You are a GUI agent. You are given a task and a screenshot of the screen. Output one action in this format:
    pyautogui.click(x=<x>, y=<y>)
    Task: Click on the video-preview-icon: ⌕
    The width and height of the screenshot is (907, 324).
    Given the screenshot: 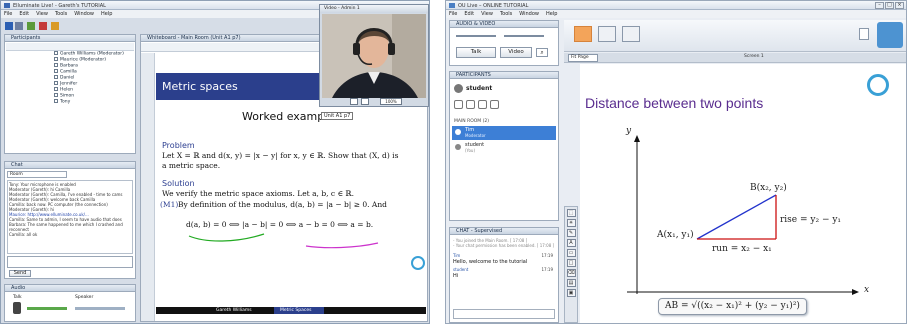 What is the action you would take?
    pyautogui.click(x=542, y=52)
    